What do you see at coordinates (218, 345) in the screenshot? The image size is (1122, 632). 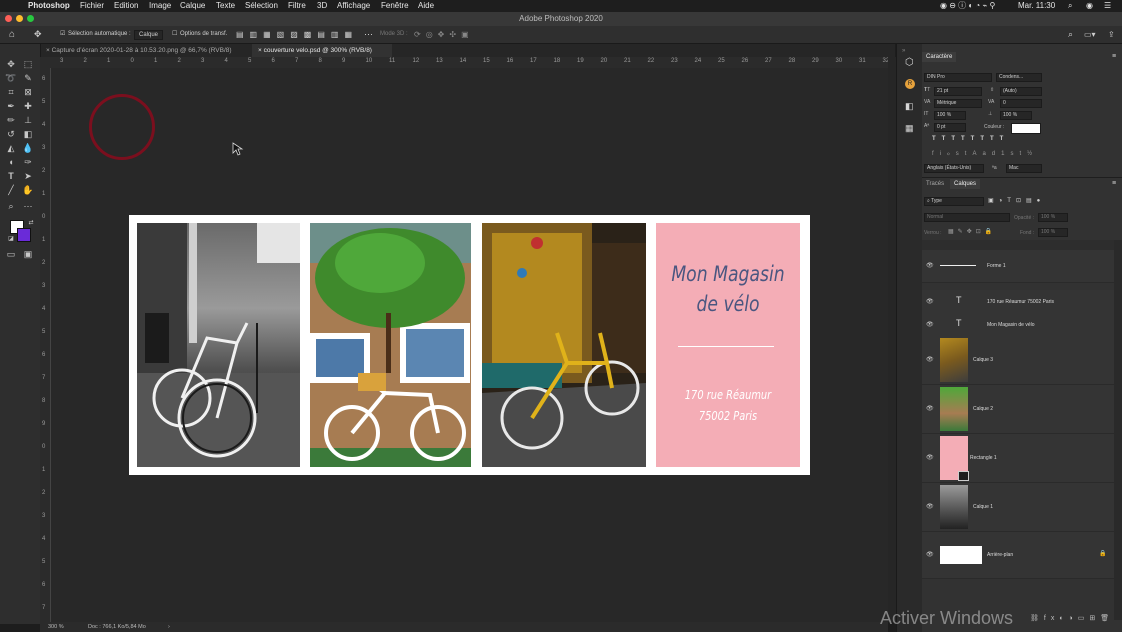 I see `photo-bw-bicycles` at bounding box center [218, 345].